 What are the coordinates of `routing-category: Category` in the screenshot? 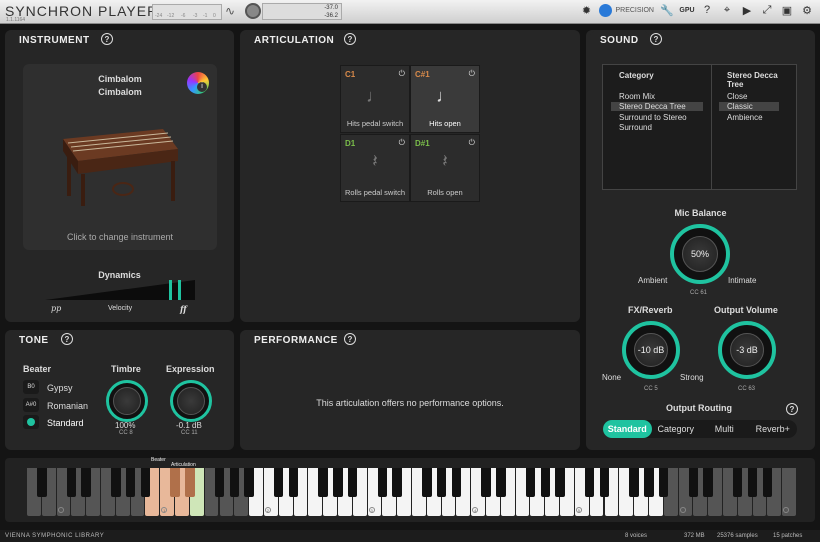 It's located at (676, 429).